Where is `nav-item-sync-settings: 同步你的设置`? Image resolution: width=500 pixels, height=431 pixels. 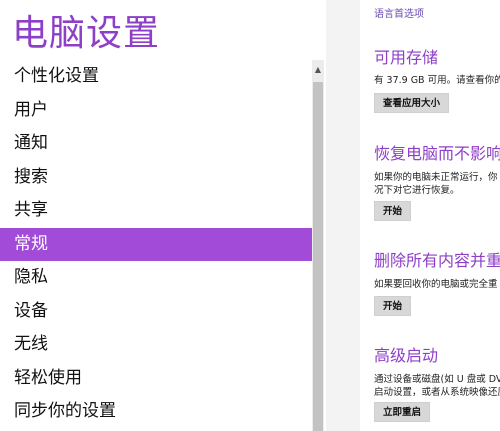 nav-item-sync-settings: 同步你的设置 is located at coordinates (156, 412).